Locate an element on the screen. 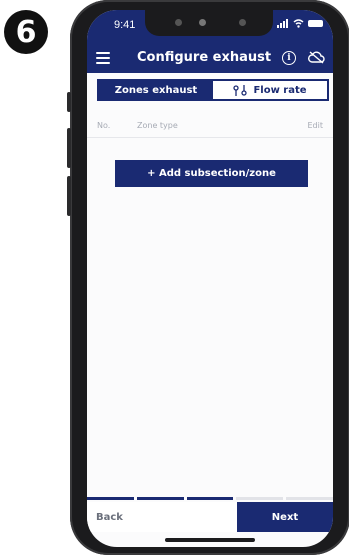  add-subsection-zone-button: + Add subsection/zone is located at coordinates (211, 173).